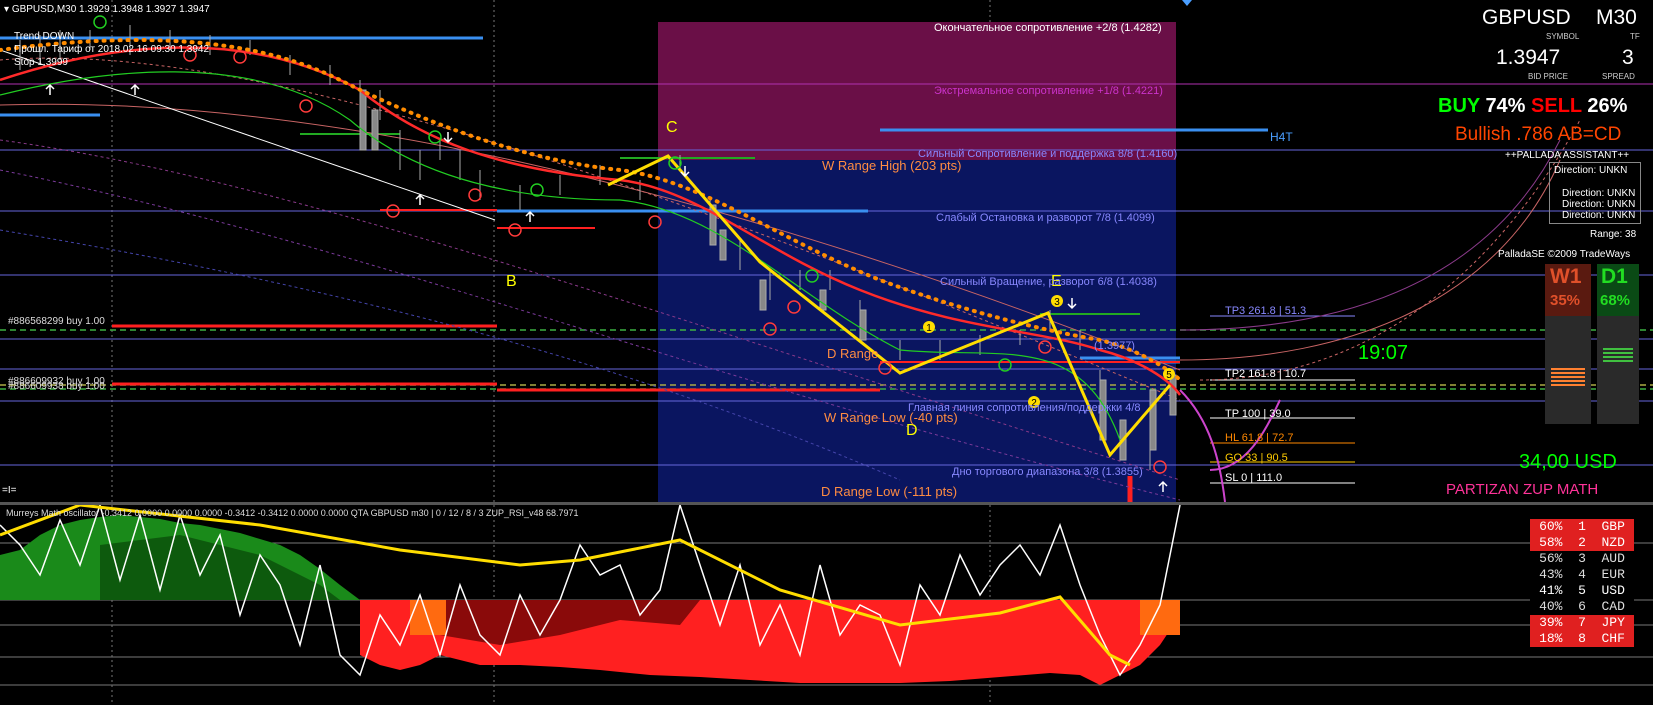 This screenshot has height=705, width=1653. I want to click on target-tp3: TP3 261.8 | 51.3, so click(1266, 311).